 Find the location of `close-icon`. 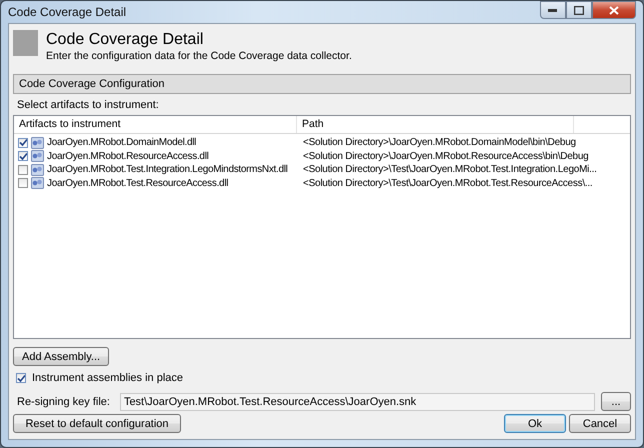

close-icon is located at coordinates (614, 10).